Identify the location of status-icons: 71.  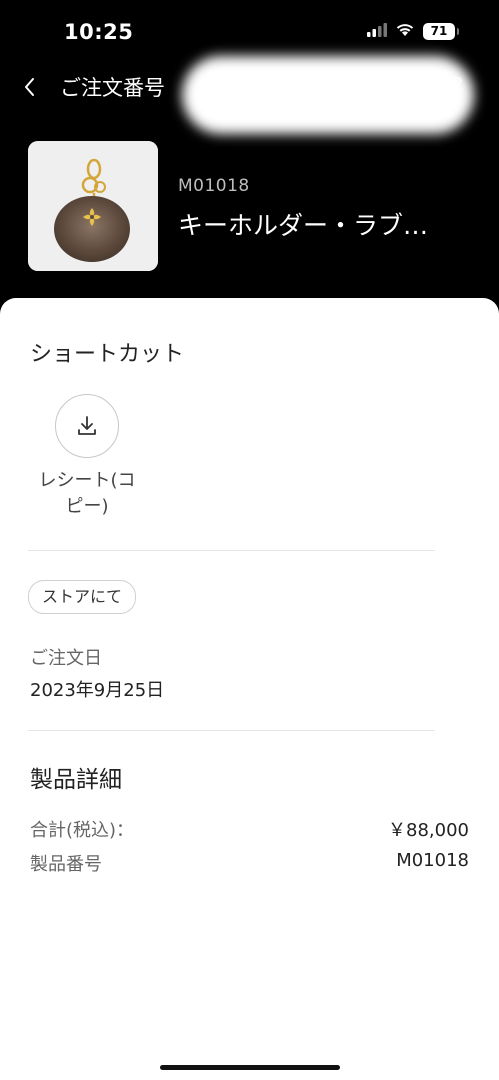
(413, 31).